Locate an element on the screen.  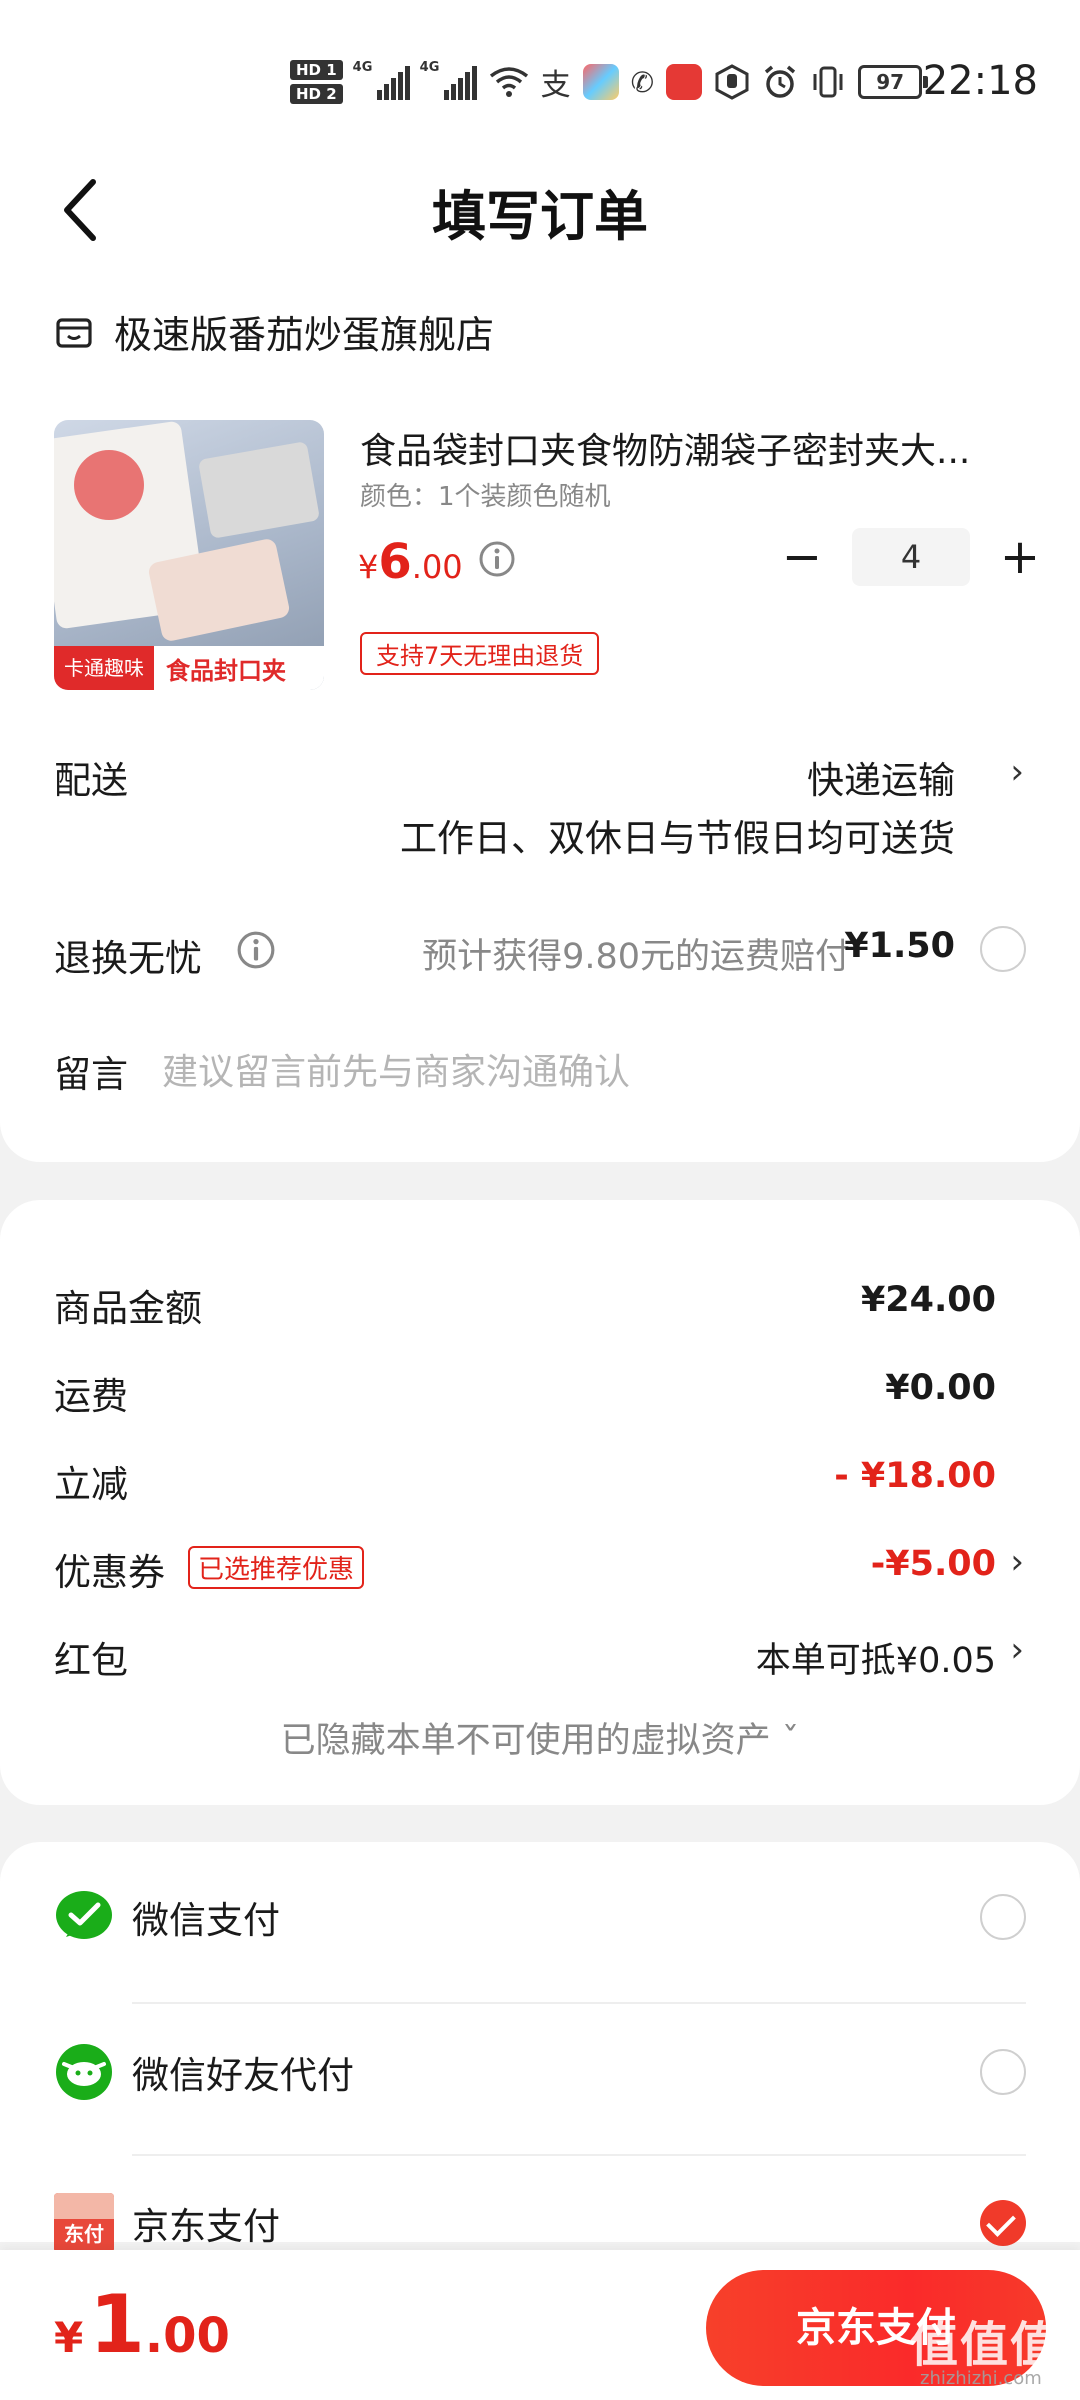
coupon-badge: 已选推荐优惠 is located at coordinates (276, 1567).